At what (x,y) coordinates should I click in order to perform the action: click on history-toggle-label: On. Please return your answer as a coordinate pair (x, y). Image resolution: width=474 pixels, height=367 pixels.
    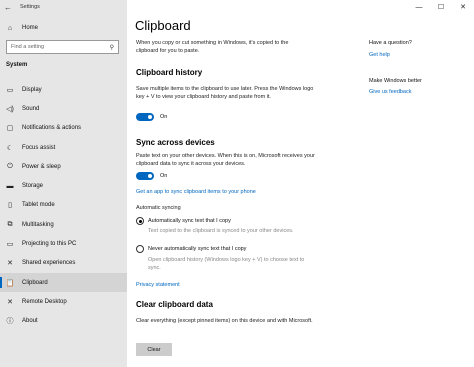
    Looking at the image, I should click on (164, 117).